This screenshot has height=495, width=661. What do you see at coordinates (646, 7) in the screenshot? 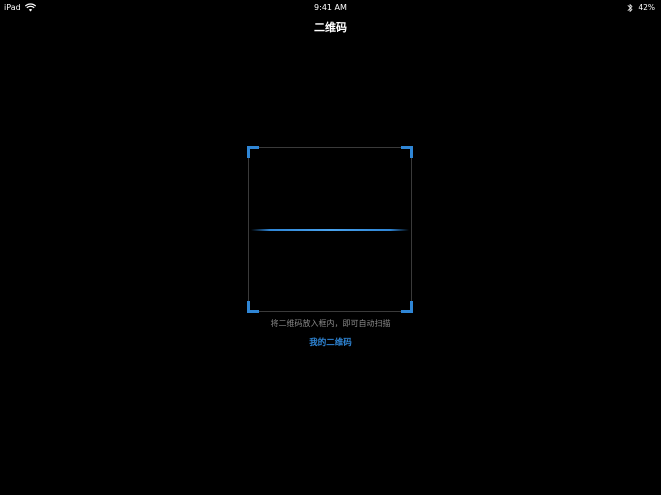
I see `battery-percentage: 42%` at bounding box center [646, 7].